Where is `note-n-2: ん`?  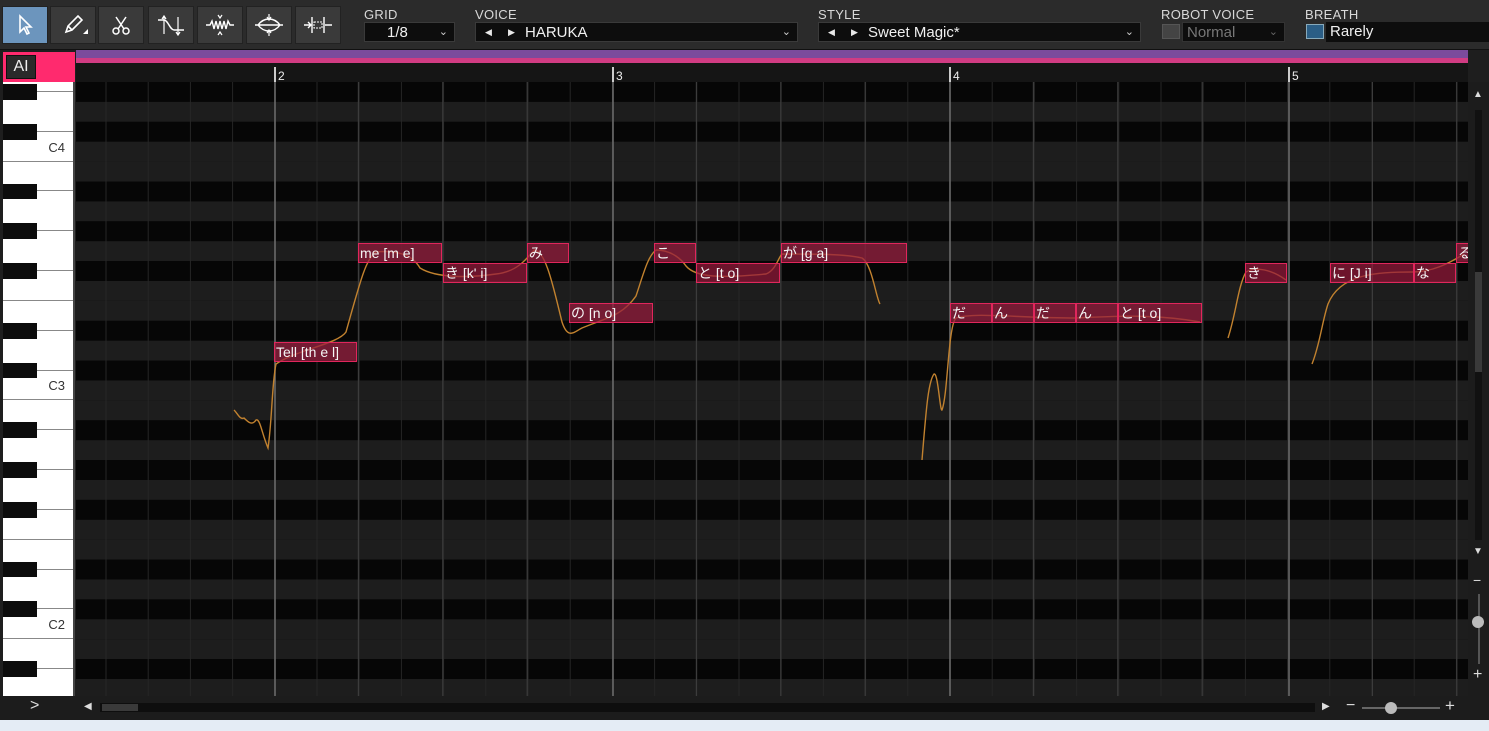
note-n-2: ん is located at coordinates (1097, 313).